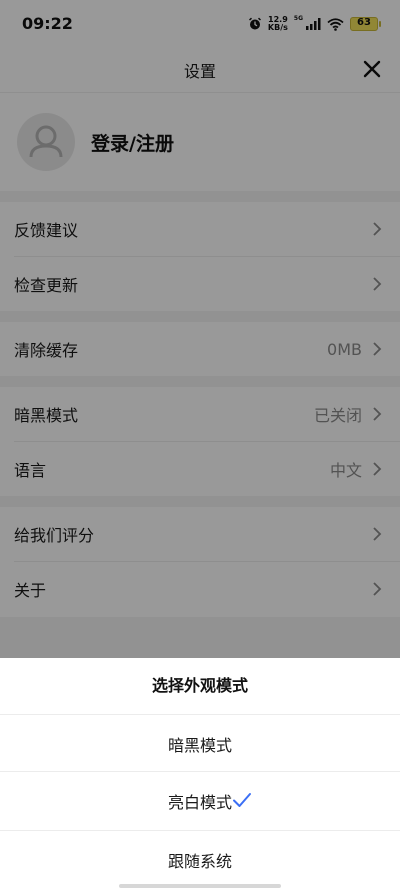 Image resolution: width=400 pixels, height=889 pixels. Describe the element at coordinates (200, 886) in the screenshot. I see `home-indicator` at that location.